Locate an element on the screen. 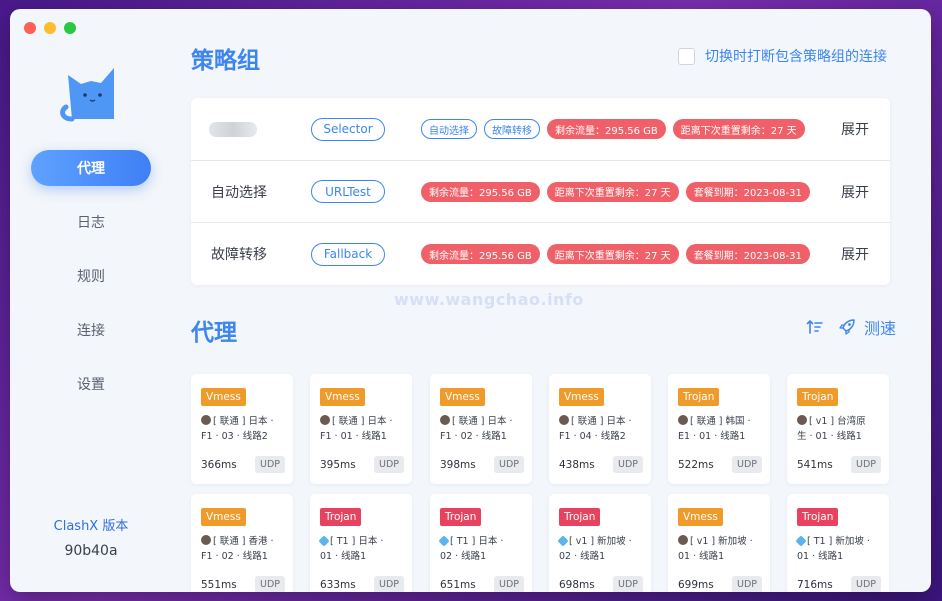 The image size is (942, 601). proxy-card: Vmess [ 联通 ] 日本 · F1 · 03 · 线路2 366ms UDP is located at coordinates (242, 429).